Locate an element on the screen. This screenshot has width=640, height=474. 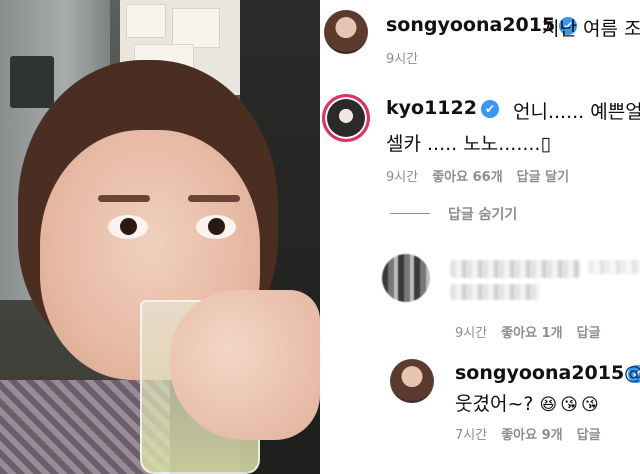
replies-divider is located at coordinates (410, 213).